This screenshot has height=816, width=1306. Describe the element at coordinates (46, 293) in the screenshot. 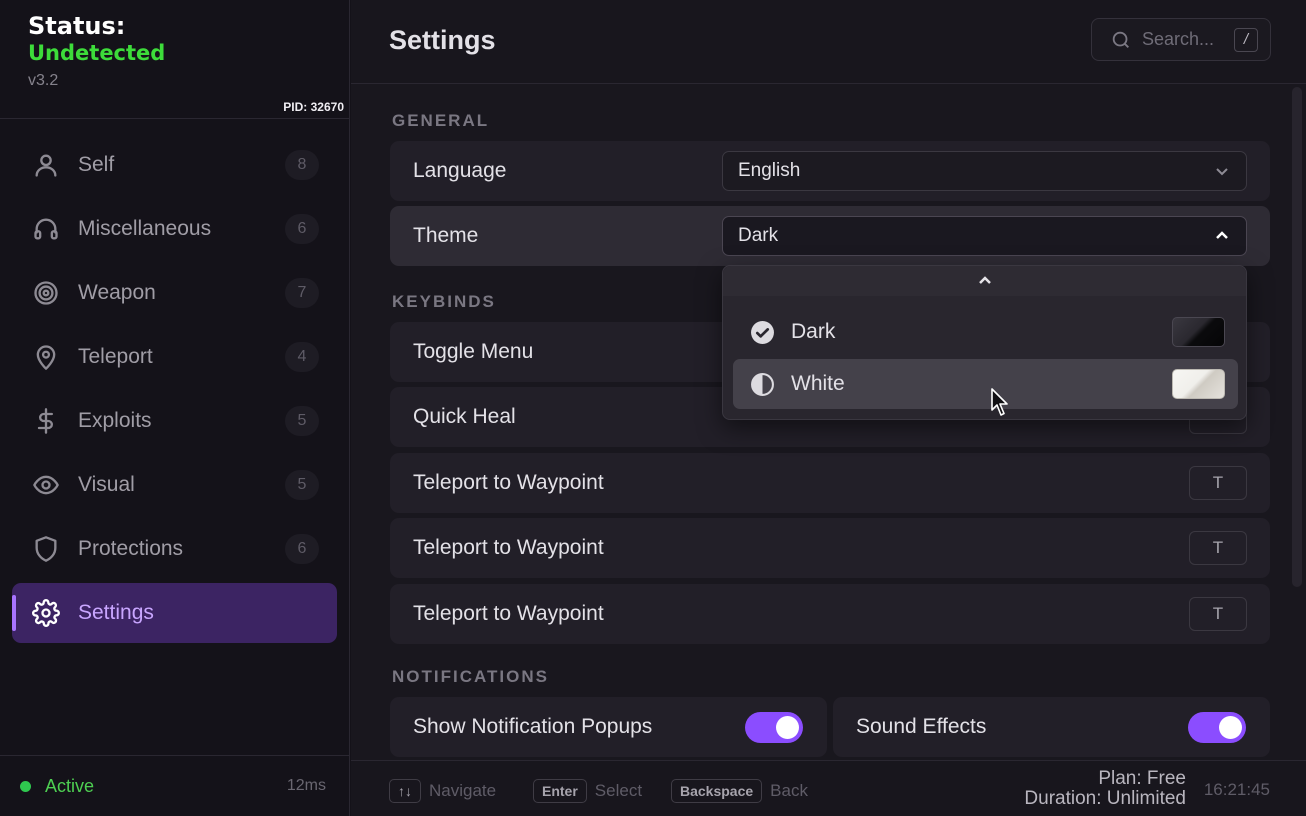

I see `target-icon` at that location.